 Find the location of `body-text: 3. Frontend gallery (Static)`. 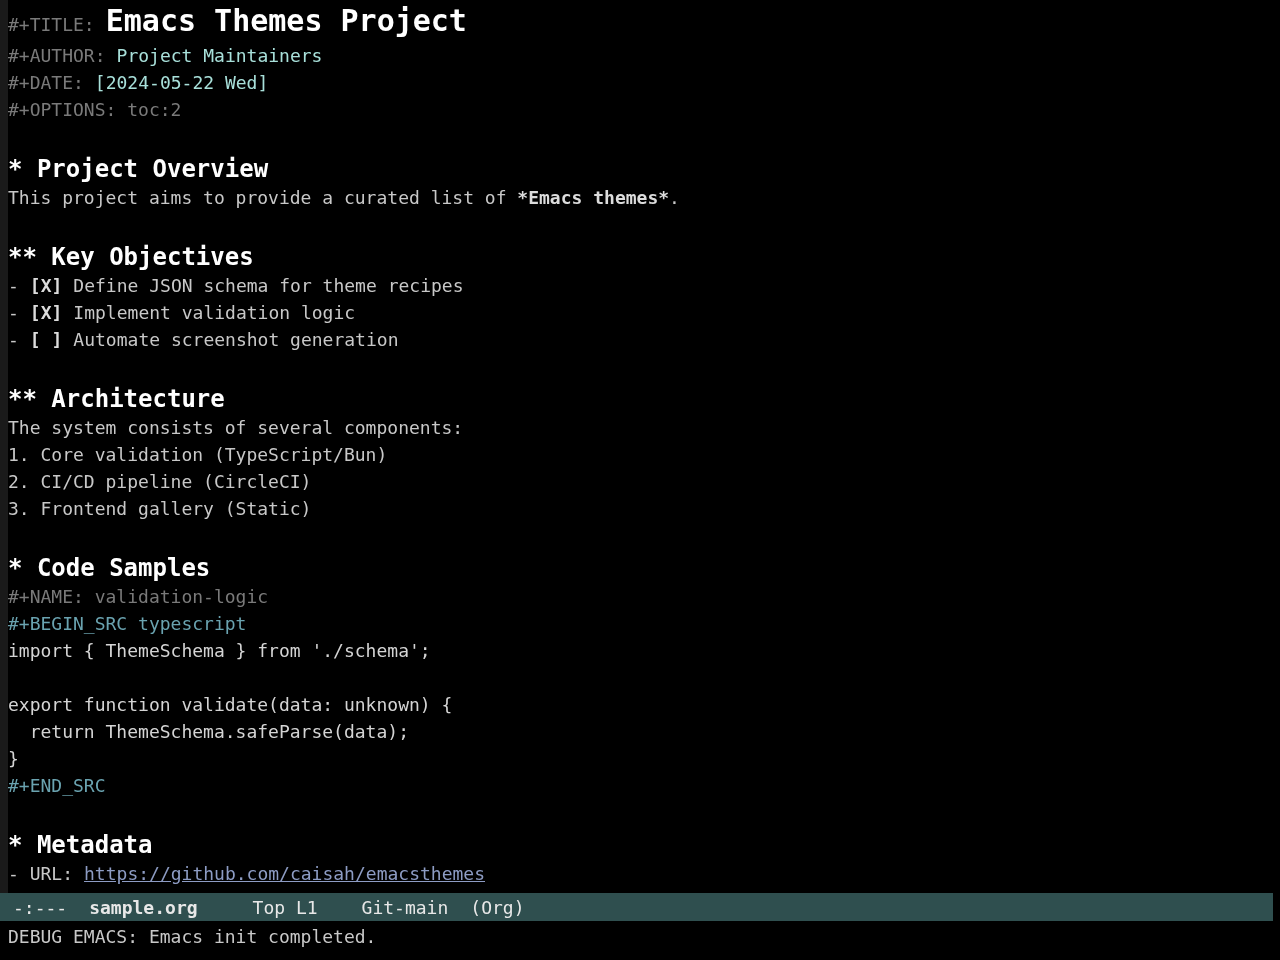

body-text: 3. Frontend gallery (Static) is located at coordinates (160, 509).